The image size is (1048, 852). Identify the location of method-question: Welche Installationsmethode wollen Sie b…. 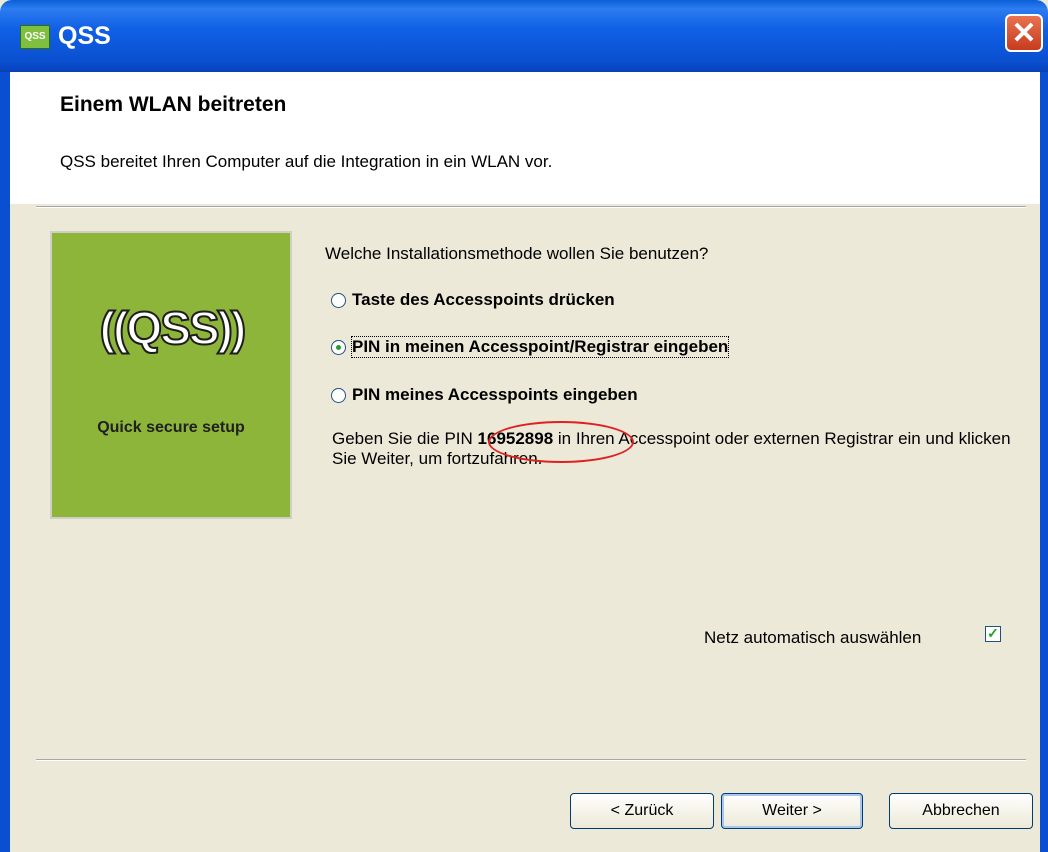
(517, 253).